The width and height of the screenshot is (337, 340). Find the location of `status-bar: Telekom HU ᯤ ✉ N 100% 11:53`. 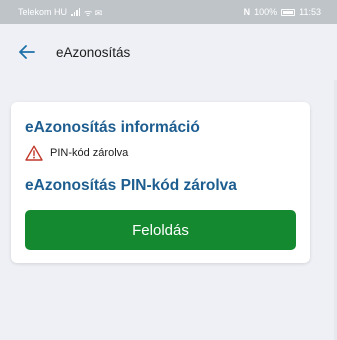

status-bar: Telekom HU ᯤ ✉ N 100% 11:53 is located at coordinates (168, 12).